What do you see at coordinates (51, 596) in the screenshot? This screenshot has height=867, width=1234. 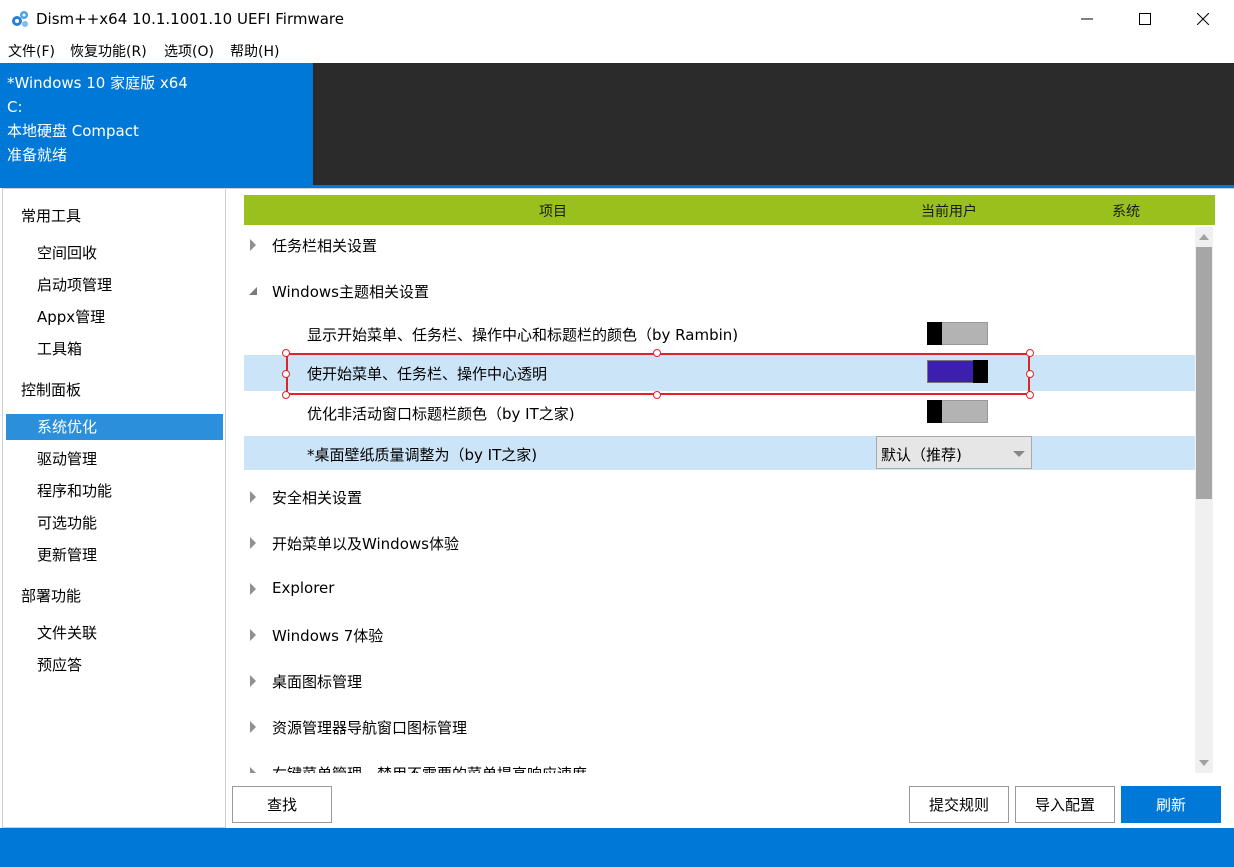 I see `sidebar-group-deploy: 部署功能` at bounding box center [51, 596].